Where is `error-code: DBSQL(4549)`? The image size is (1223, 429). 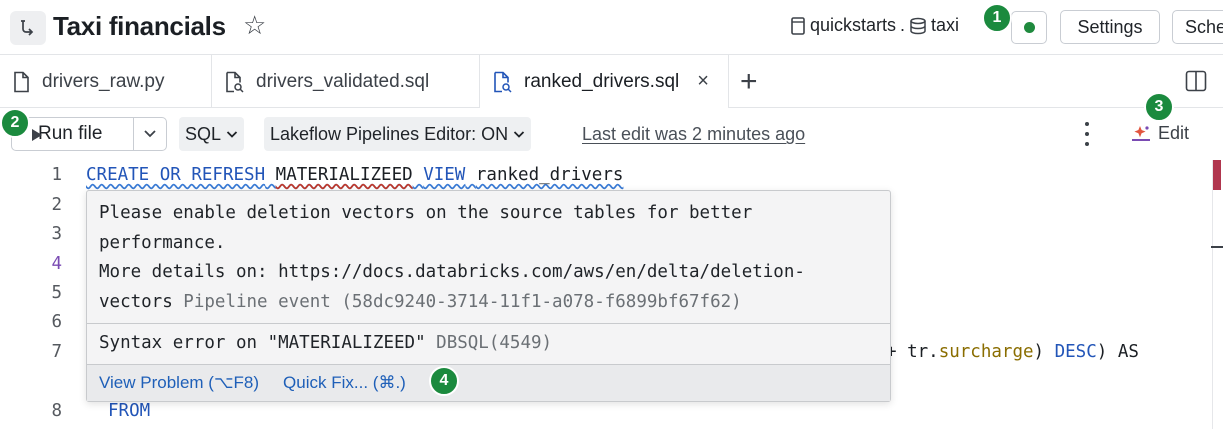
error-code: DBSQL(4549) is located at coordinates (489, 343).